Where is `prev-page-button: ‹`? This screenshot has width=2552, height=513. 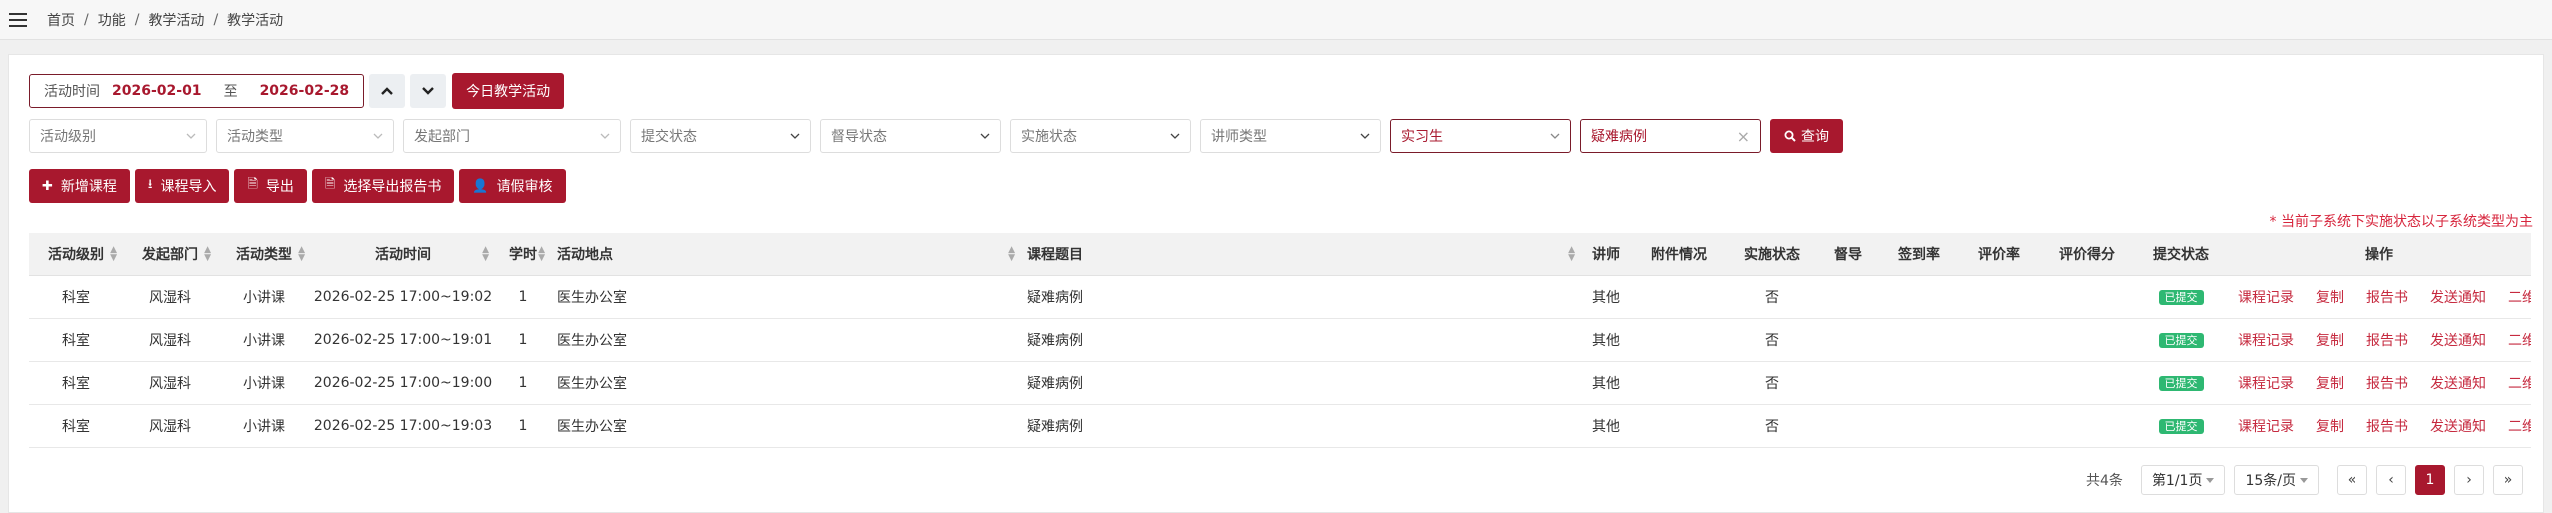
prev-page-button: ‹ is located at coordinates (2391, 480).